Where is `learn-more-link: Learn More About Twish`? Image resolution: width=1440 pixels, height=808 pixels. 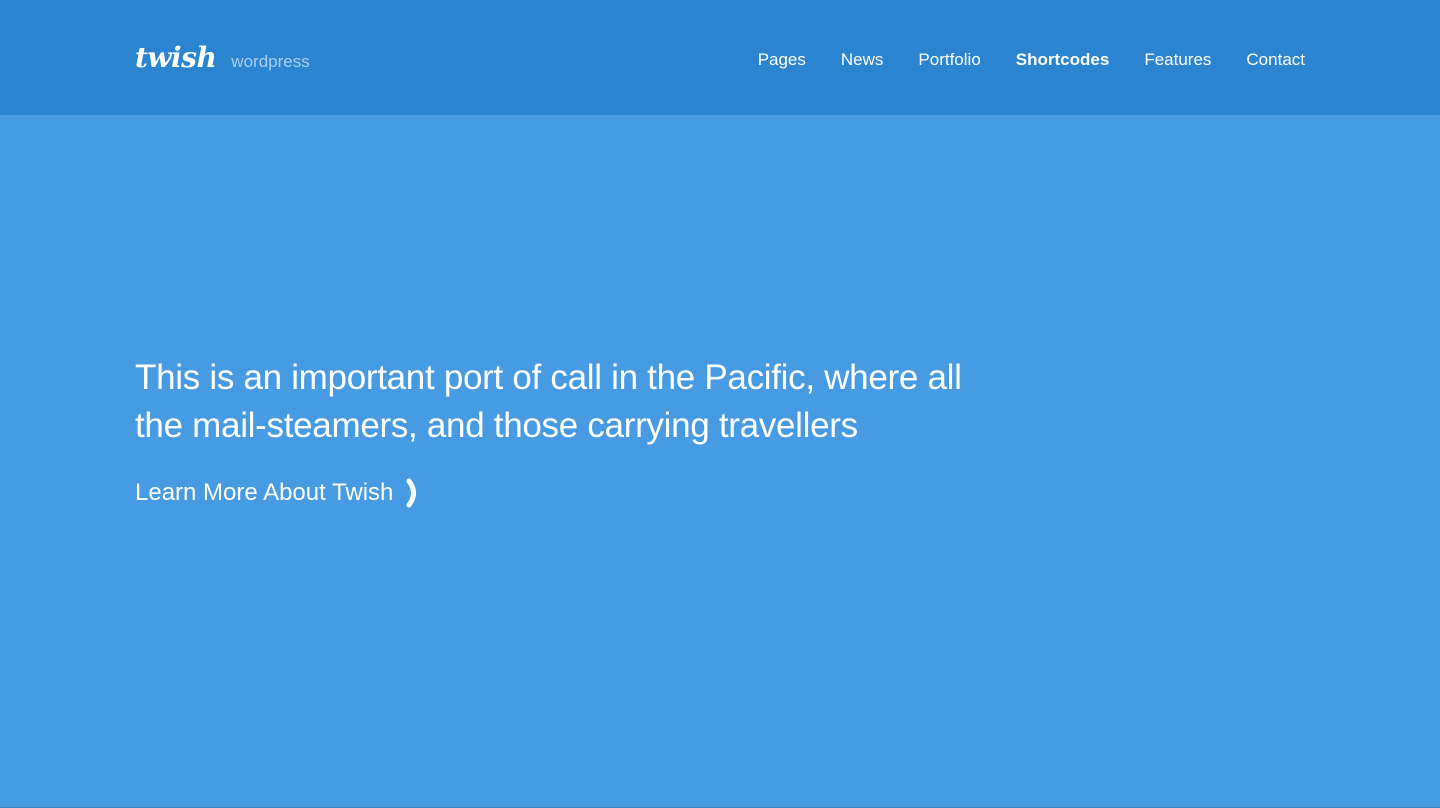 learn-more-link: Learn More About Twish is located at coordinates (278, 493).